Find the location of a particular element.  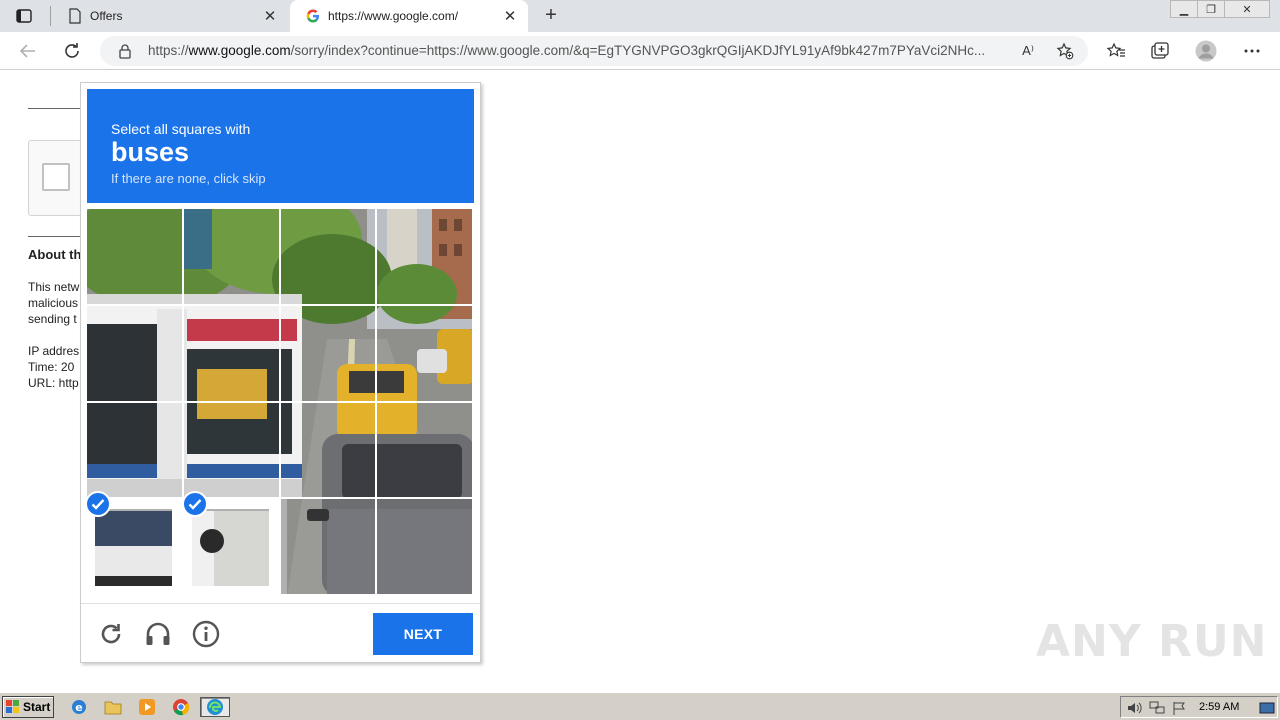

profile-avatar is located at coordinates (1206, 51).